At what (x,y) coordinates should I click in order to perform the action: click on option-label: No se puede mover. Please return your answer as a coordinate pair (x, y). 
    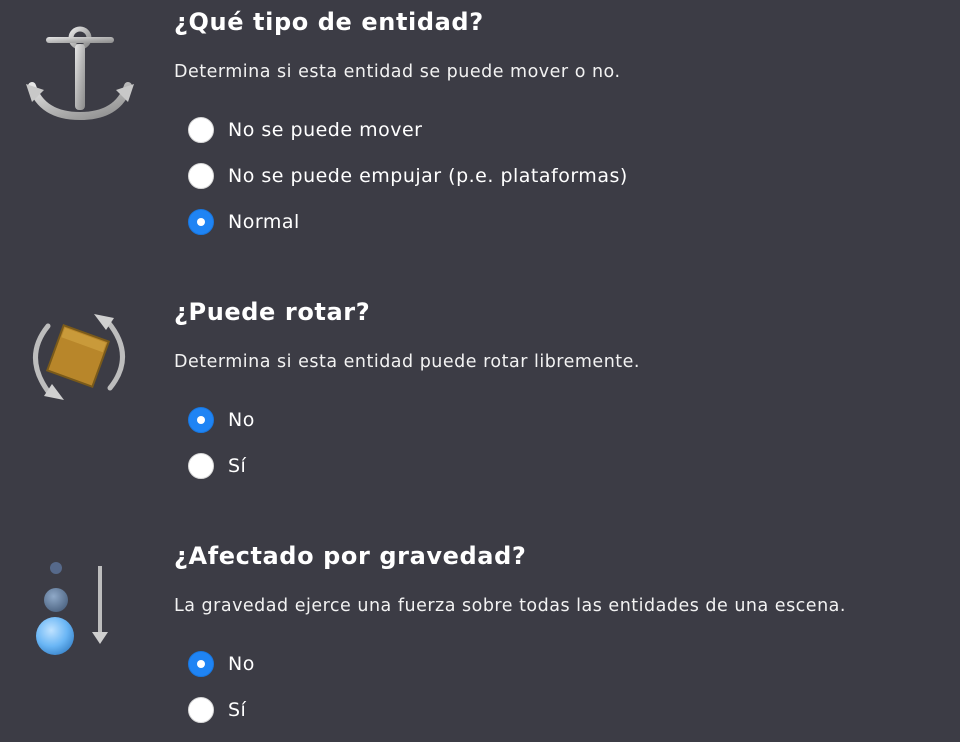
    Looking at the image, I should click on (325, 130).